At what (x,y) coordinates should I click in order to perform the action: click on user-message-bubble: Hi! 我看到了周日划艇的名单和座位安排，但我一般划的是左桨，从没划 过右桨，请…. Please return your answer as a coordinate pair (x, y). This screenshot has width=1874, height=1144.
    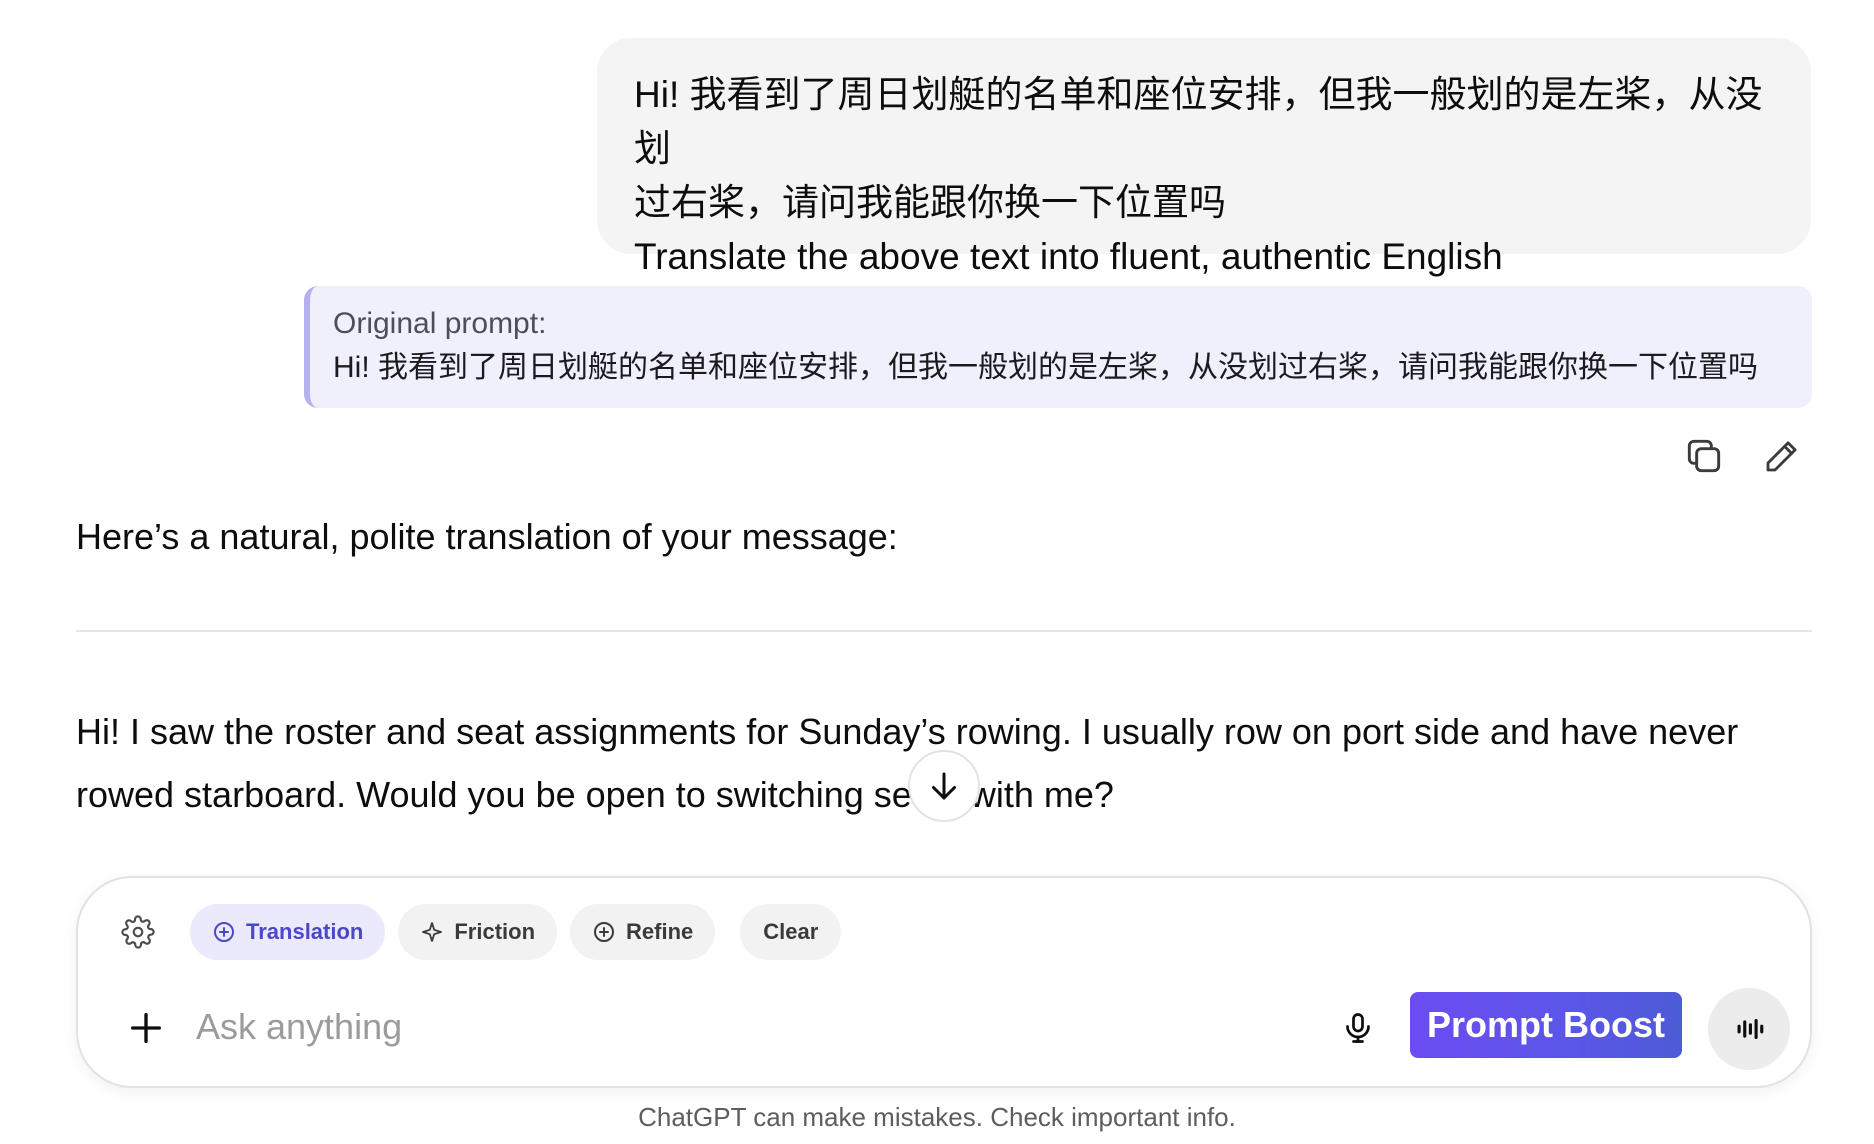
    Looking at the image, I should click on (1204, 157).